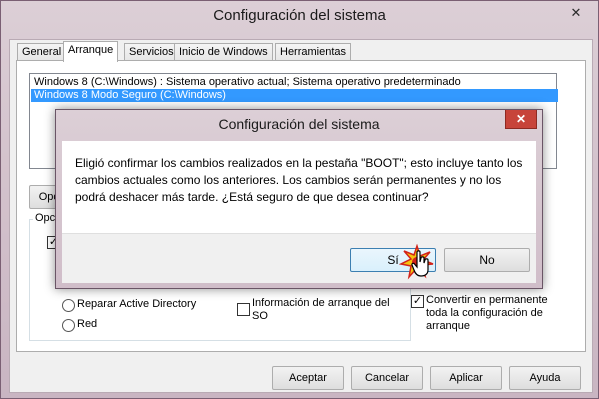  What do you see at coordinates (299, 15) in the screenshot?
I see `window-title: Configuración del sistema` at bounding box center [299, 15].